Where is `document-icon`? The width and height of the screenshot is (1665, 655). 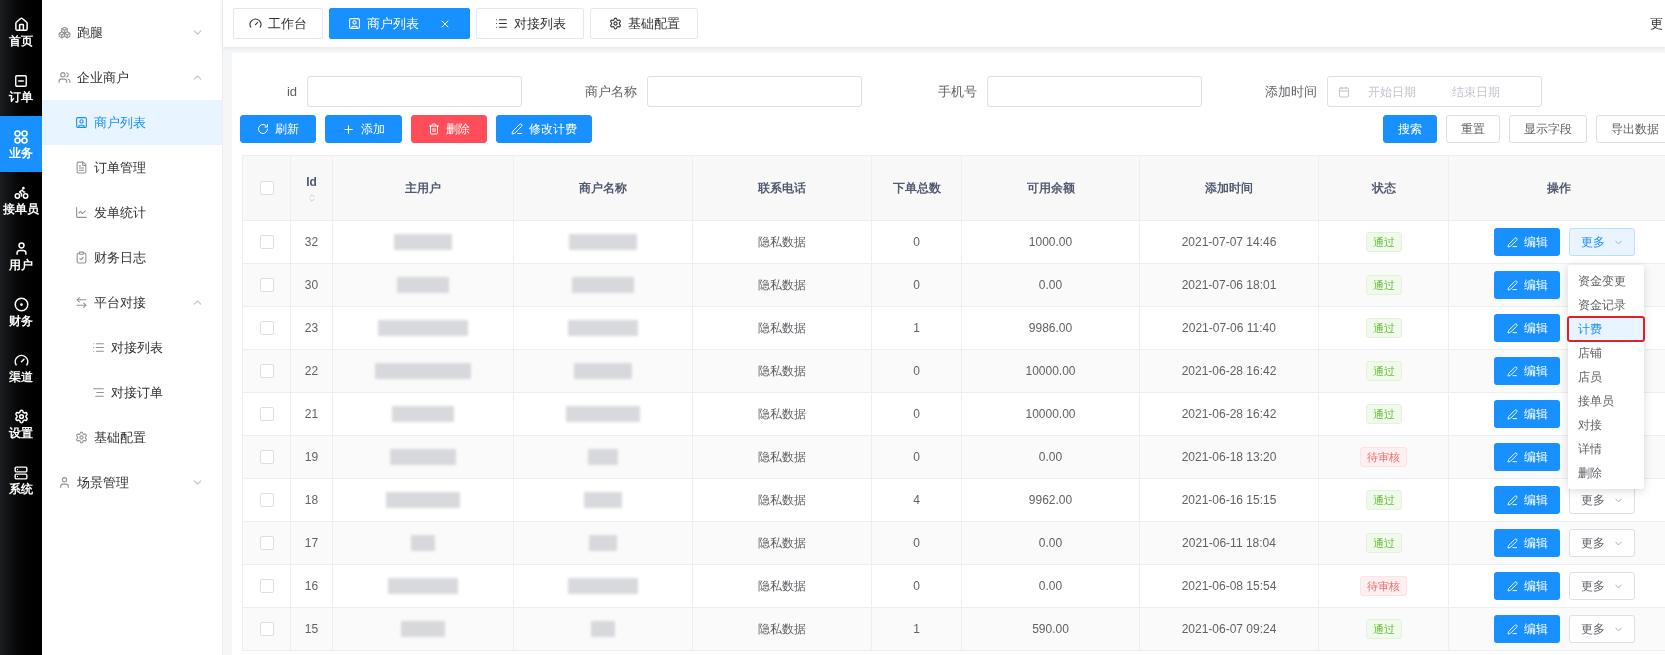 document-icon is located at coordinates (81, 167).